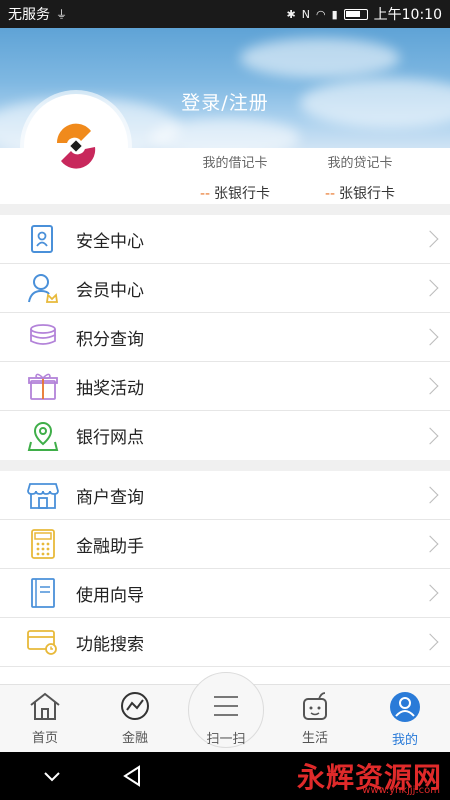  What do you see at coordinates (360, 163) in the screenshot?
I see `credit-card-label: 我的贷记卡` at bounding box center [360, 163].